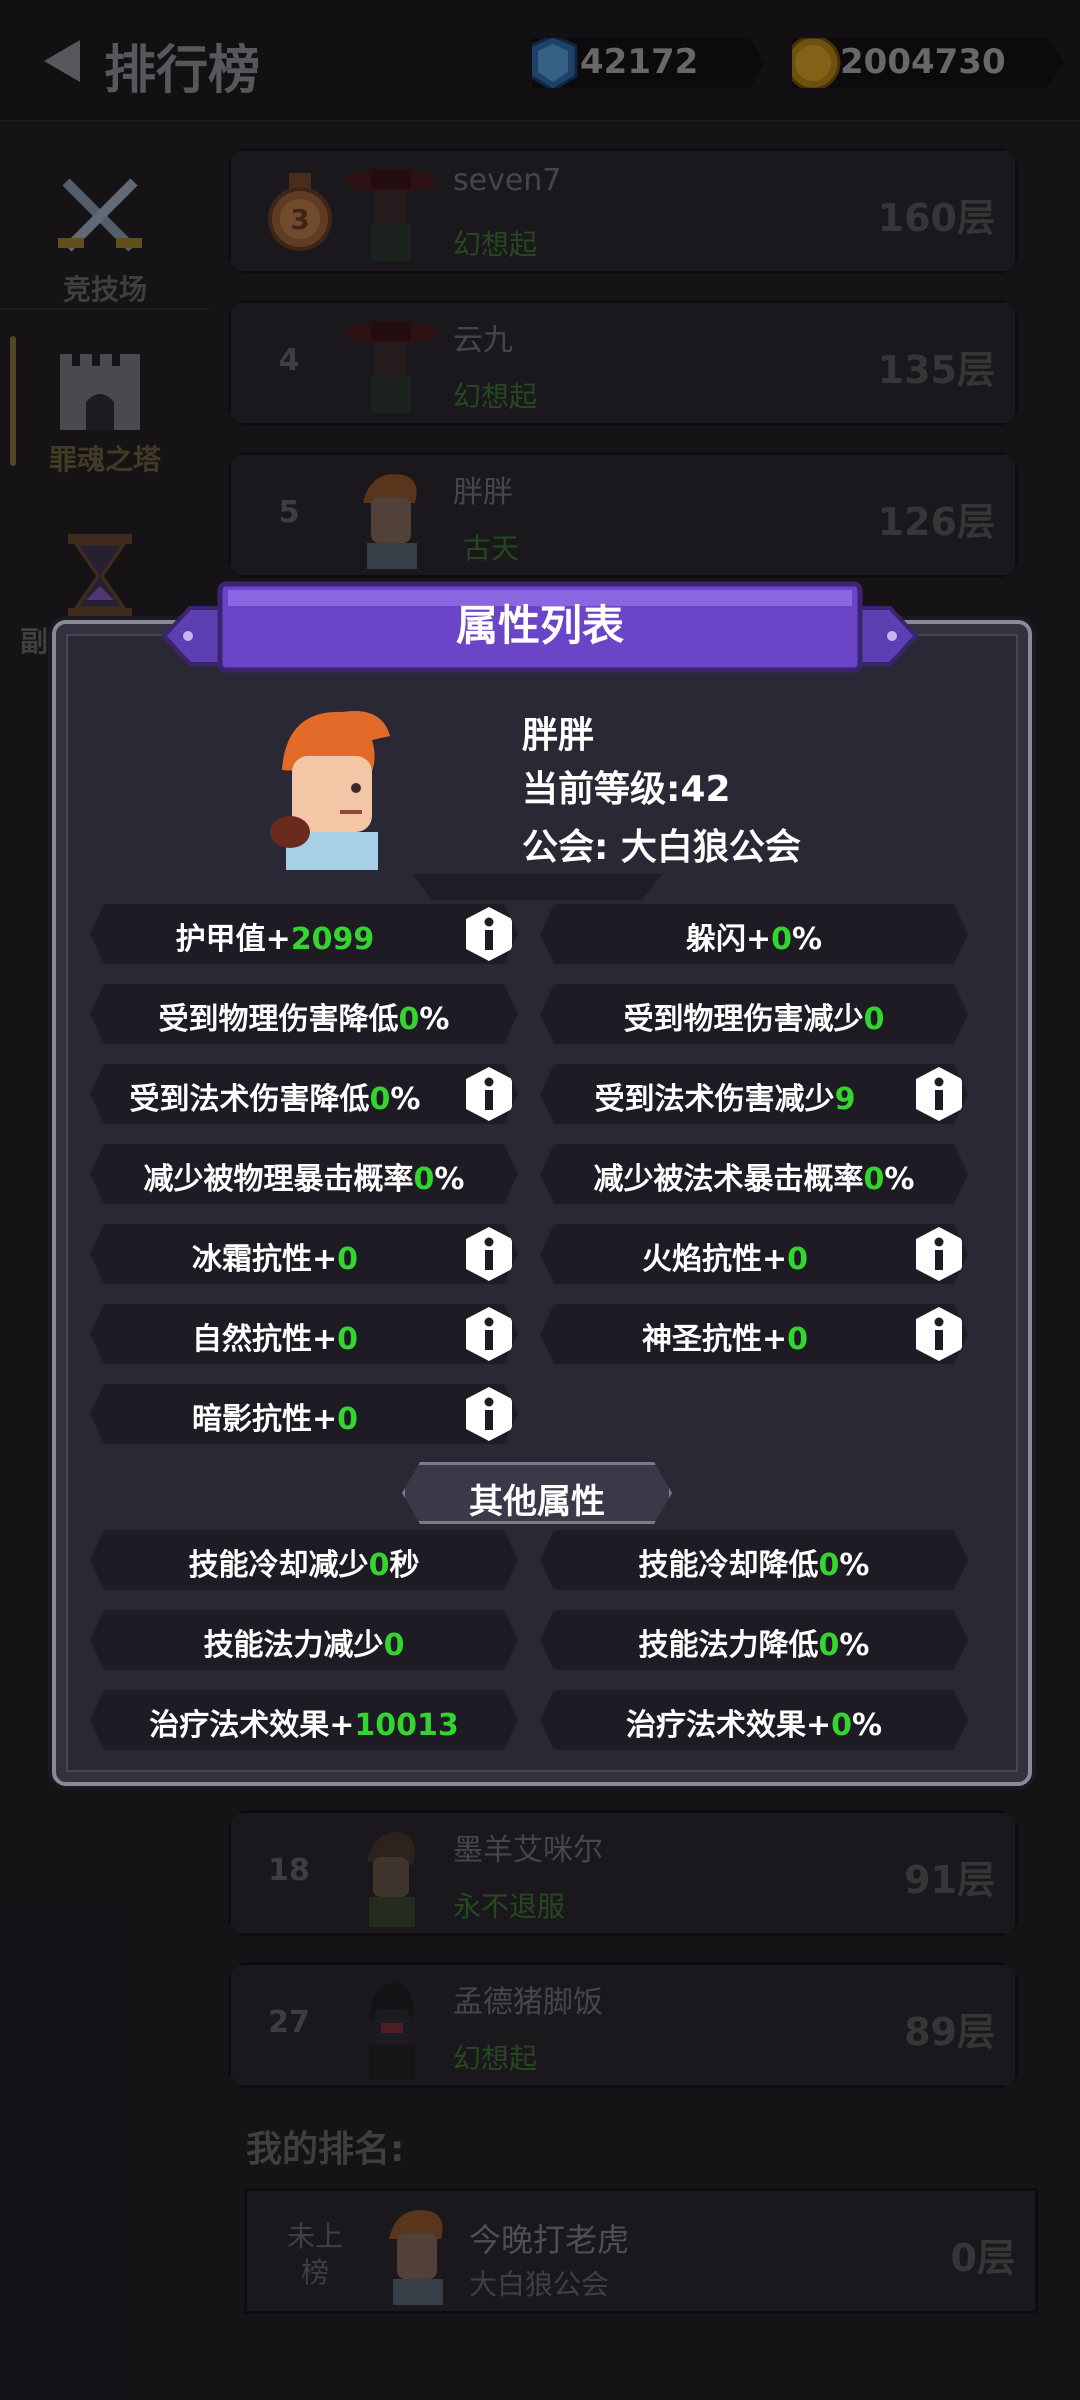 Image resolution: width=1080 pixels, height=2400 pixels. What do you see at coordinates (332, 939) in the screenshot?
I see `stat-value: 2099` at bounding box center [332, 939].